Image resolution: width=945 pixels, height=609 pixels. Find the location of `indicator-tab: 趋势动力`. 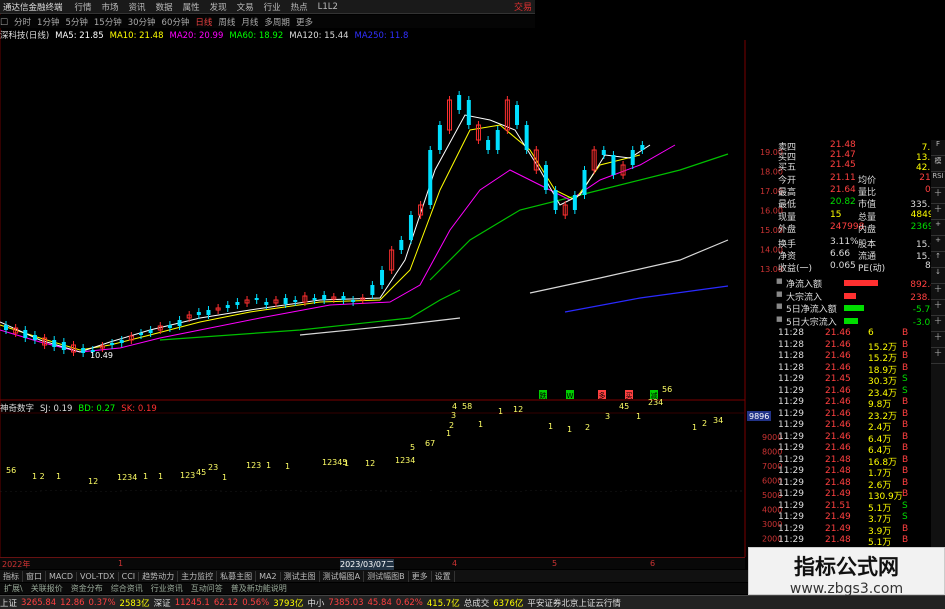

indicator-tab: 趋势动力 is located at coordinates (159, 576).